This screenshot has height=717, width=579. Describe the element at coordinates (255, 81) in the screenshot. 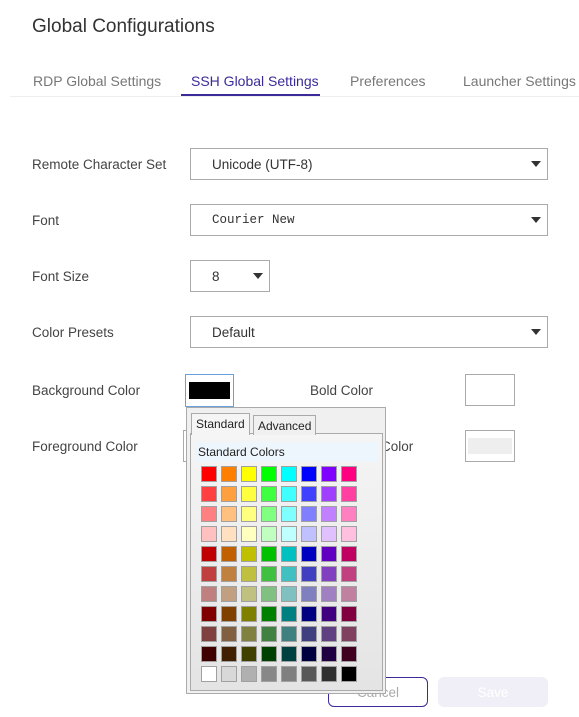

I see `tab-ssh-global-settings: SSH Global Settings` at that location.